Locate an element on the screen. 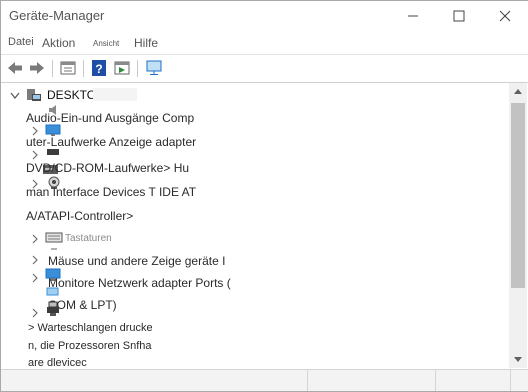  tree-line-6: Tastaturen is located at coordinates (88, 238).